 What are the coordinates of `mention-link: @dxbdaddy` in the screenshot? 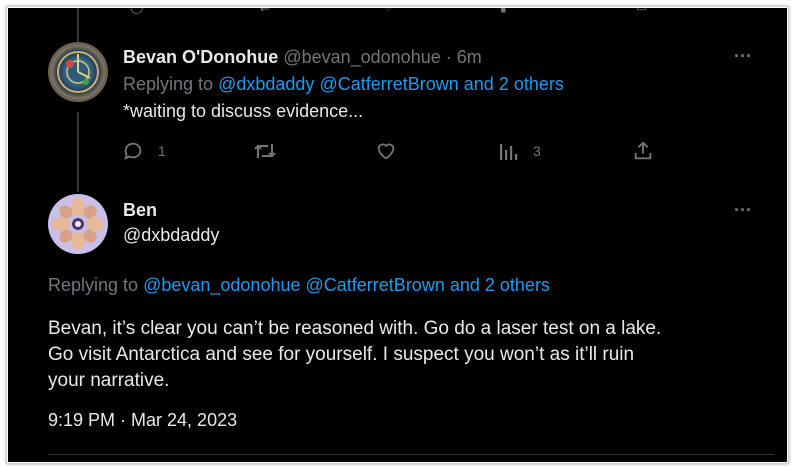 It's located at (266, 84).